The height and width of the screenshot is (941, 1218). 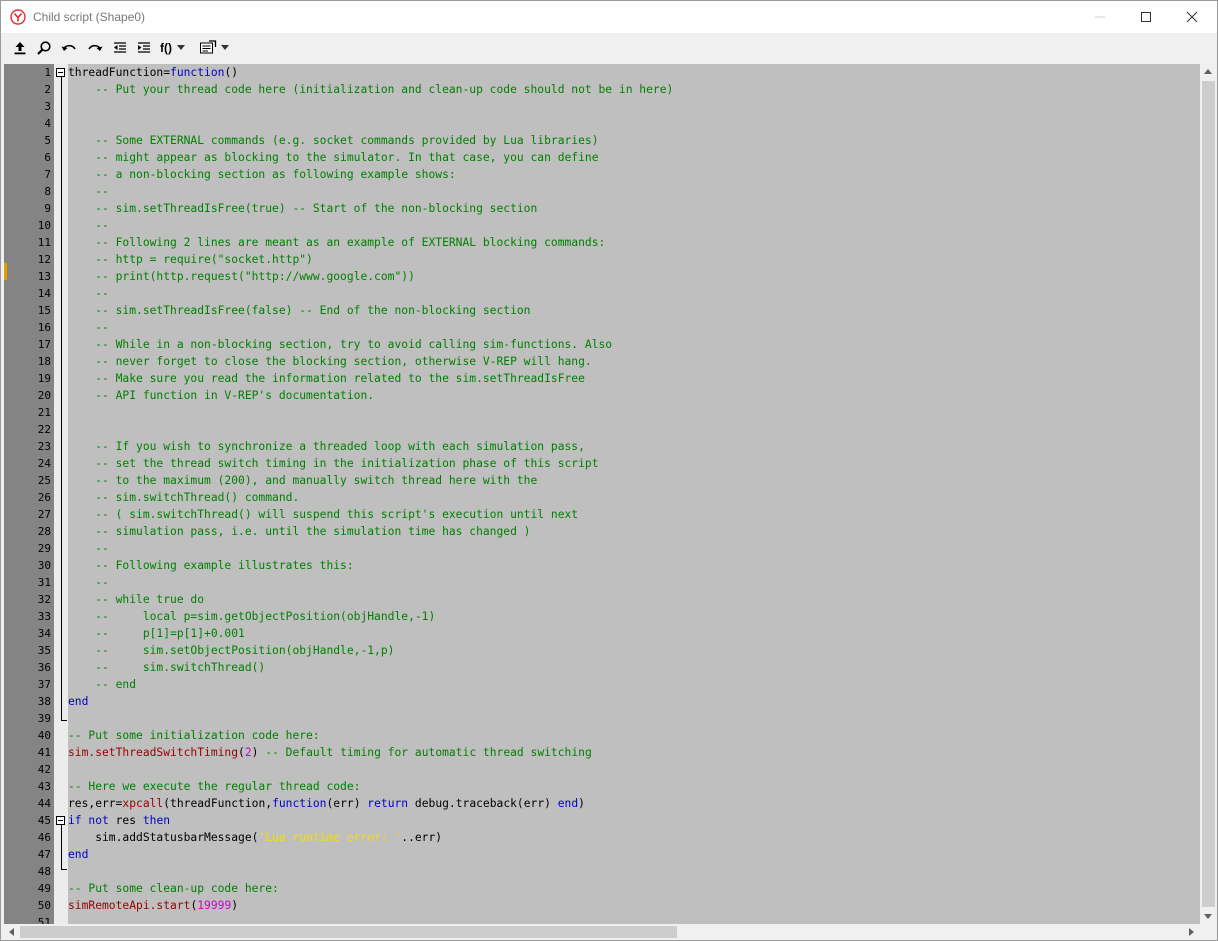 What do you see at coordinates (1192, 17) in the screenshot?
I see `close-button` at bounding box center [1192, 17].